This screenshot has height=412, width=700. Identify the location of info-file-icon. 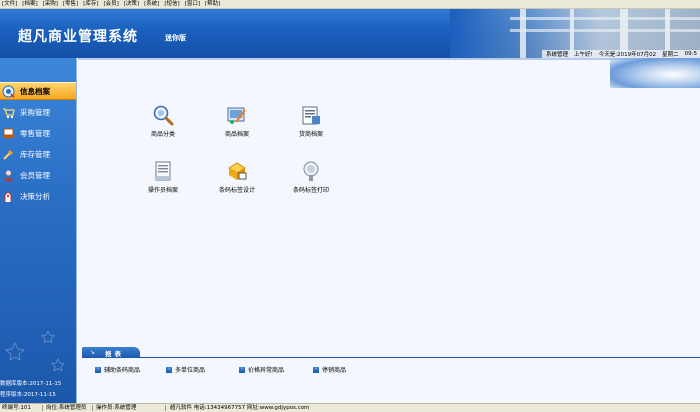
(8, 91).